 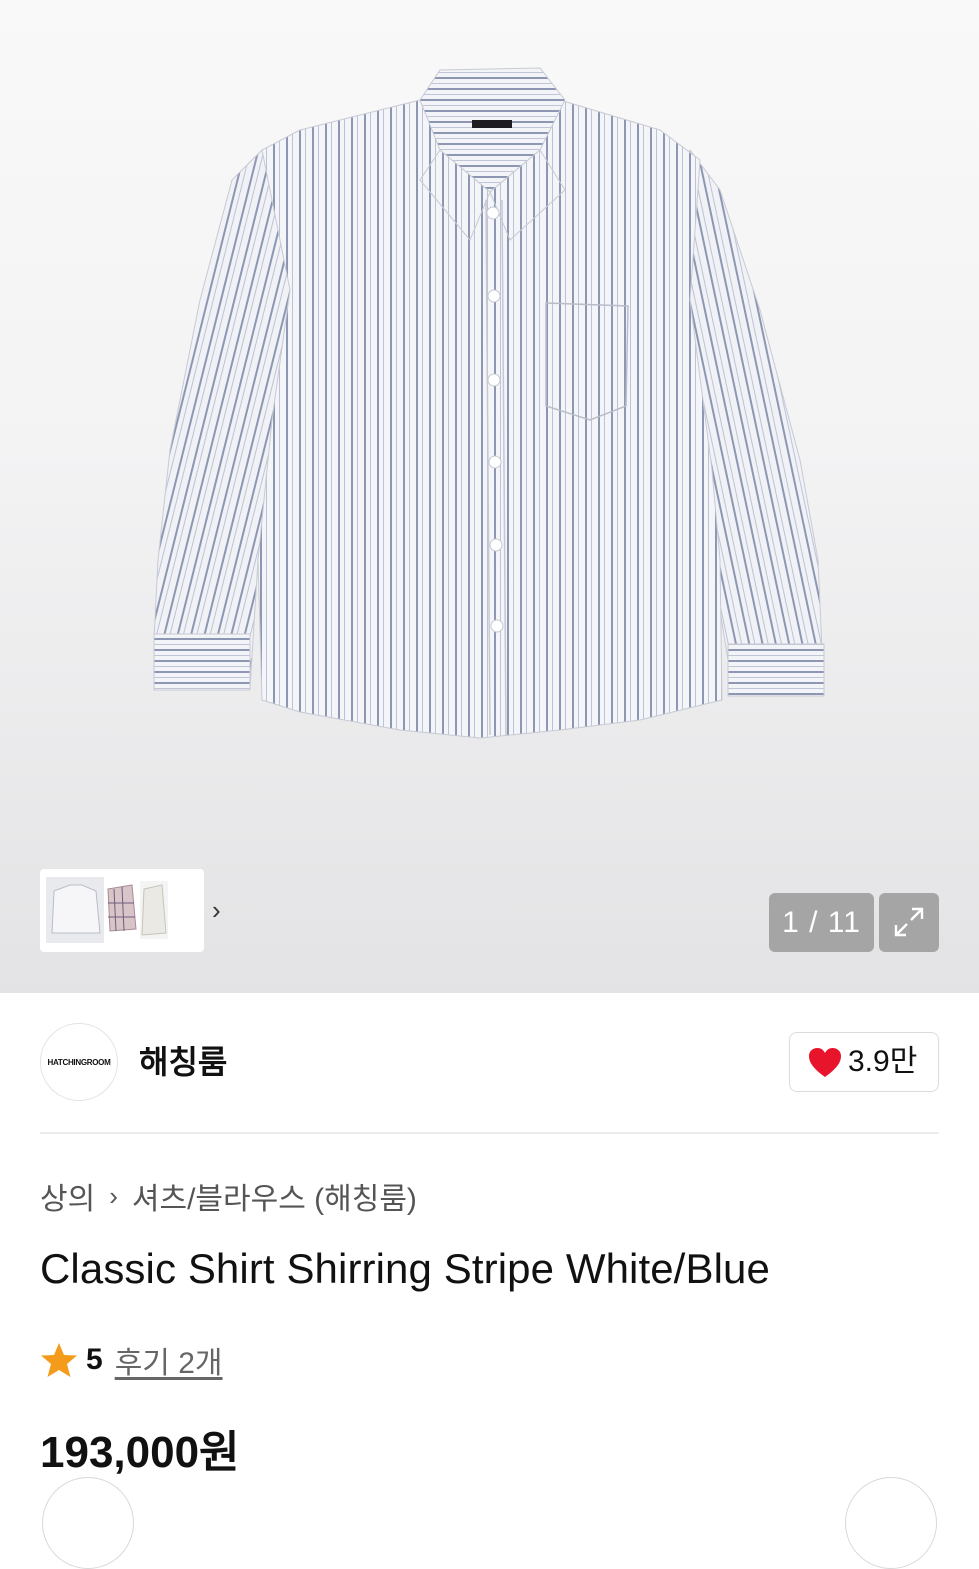 I want to click on breadcrumb: 상의 › 셔츠/블라우스 (해칭룸), so click(x=228, y=1196).